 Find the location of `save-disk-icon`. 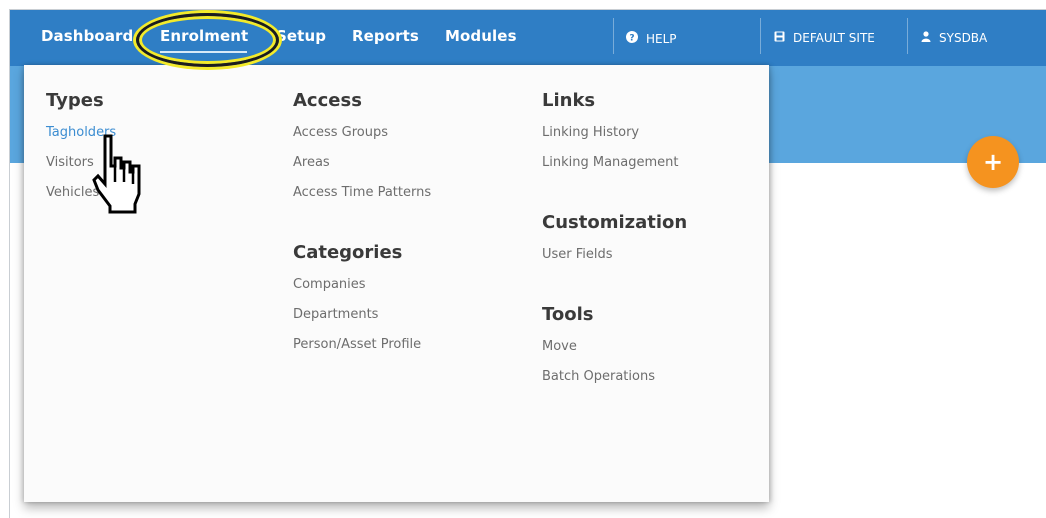

save-disk-icon is located at coordinates (779, 38).